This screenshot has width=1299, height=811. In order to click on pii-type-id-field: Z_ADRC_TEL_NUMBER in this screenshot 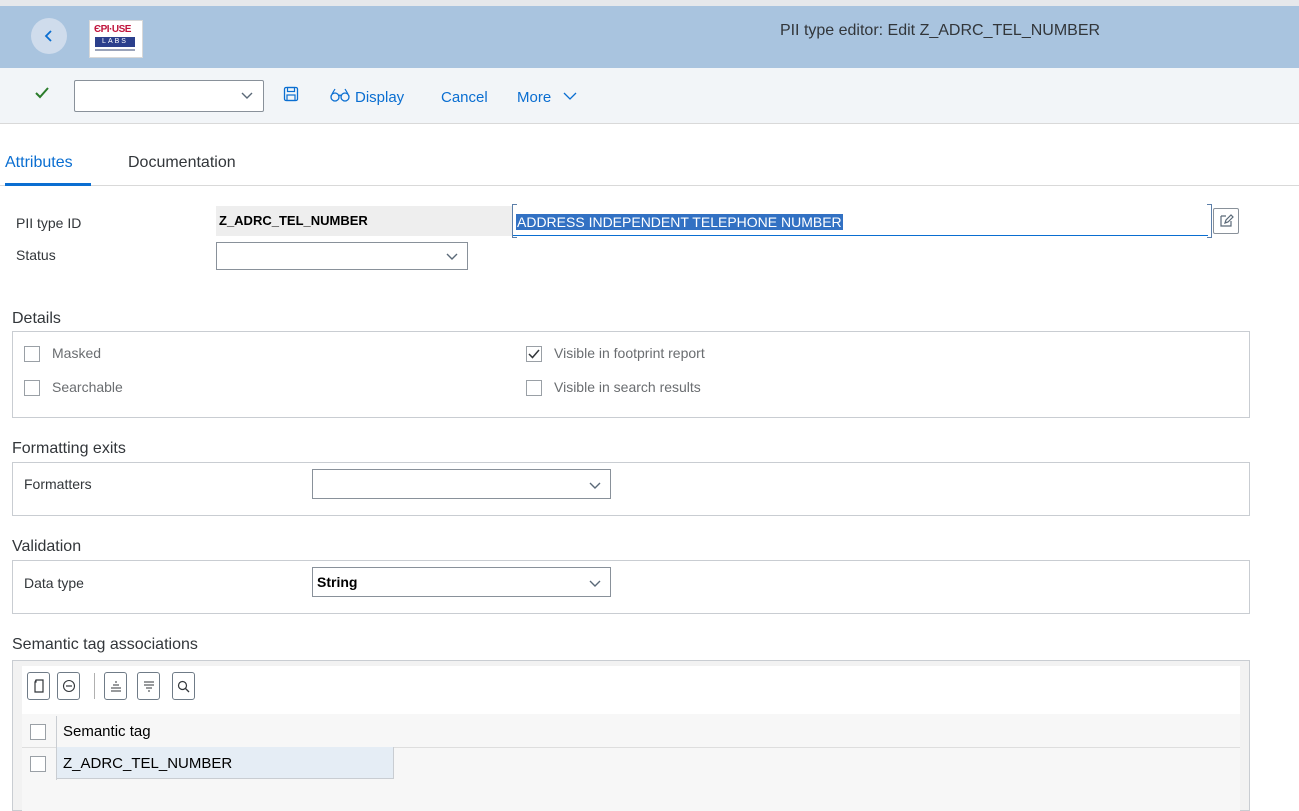, I will do `click(364, 221)`.